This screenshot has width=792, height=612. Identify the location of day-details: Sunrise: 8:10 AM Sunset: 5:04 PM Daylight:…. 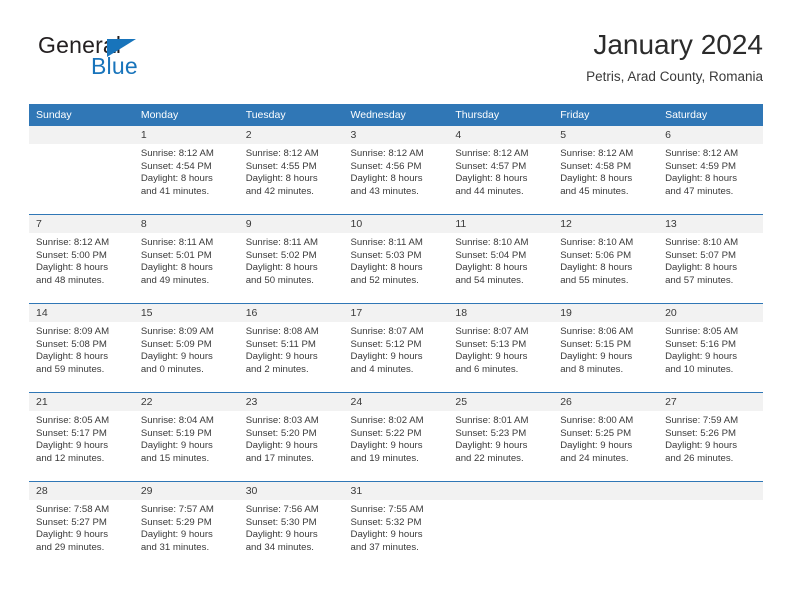
(500, 260).